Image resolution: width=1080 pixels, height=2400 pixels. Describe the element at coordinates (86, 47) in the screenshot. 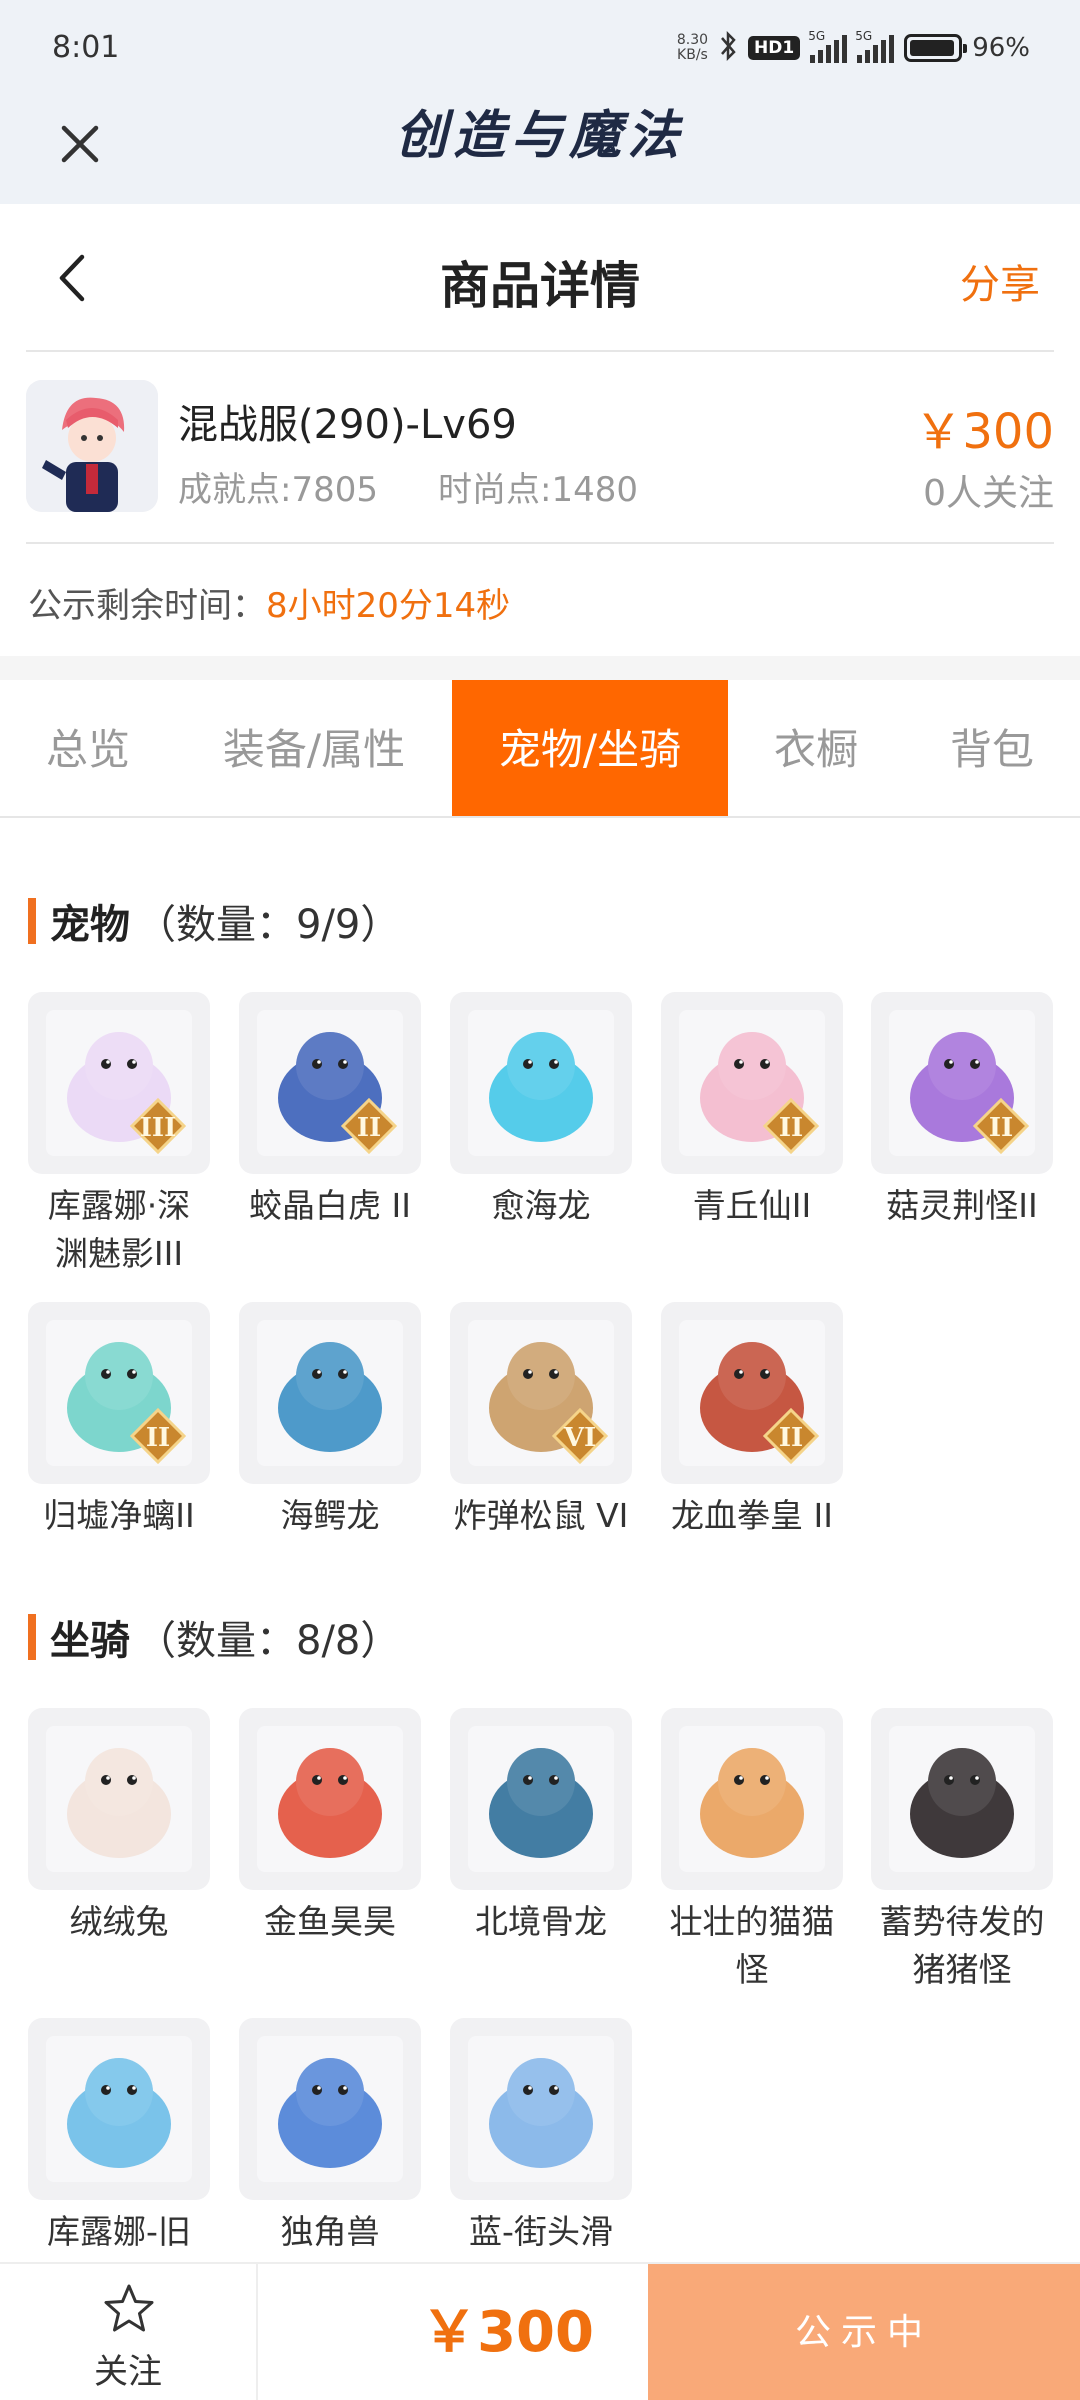

I see `status-time: 8:01` at that location.